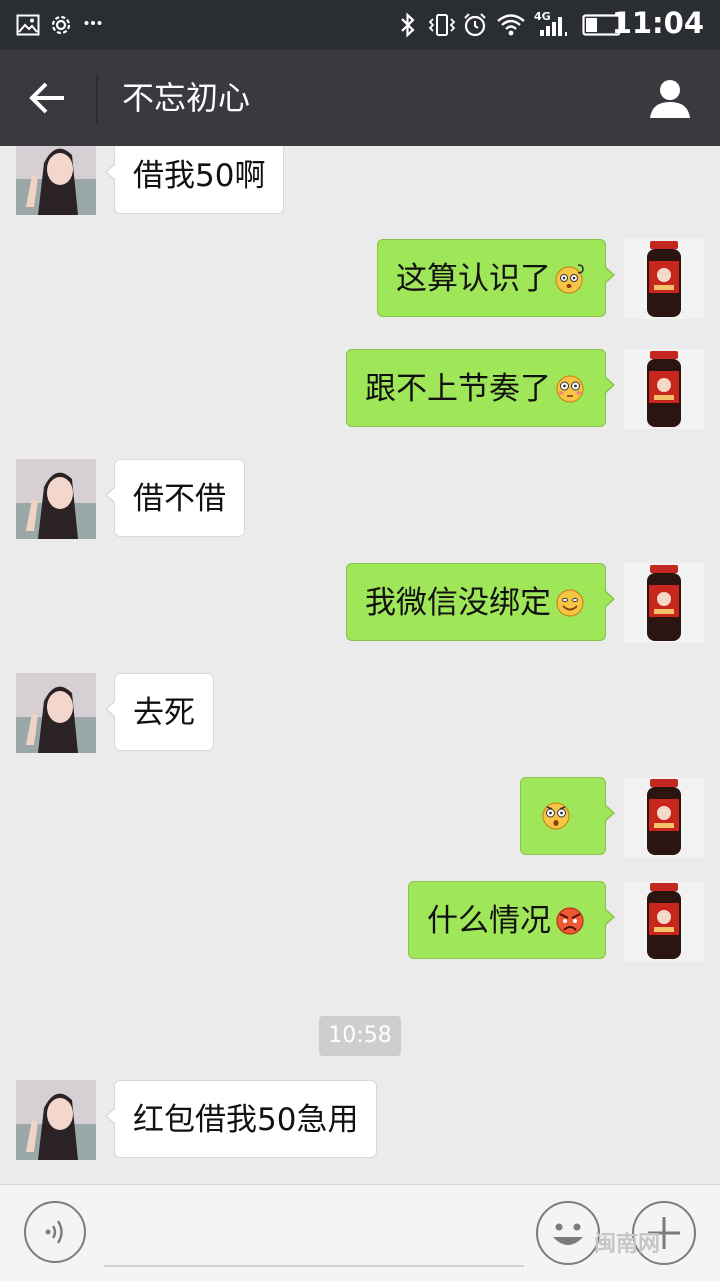  I want to click on dizzy-face-emoji, so click(569, 278).